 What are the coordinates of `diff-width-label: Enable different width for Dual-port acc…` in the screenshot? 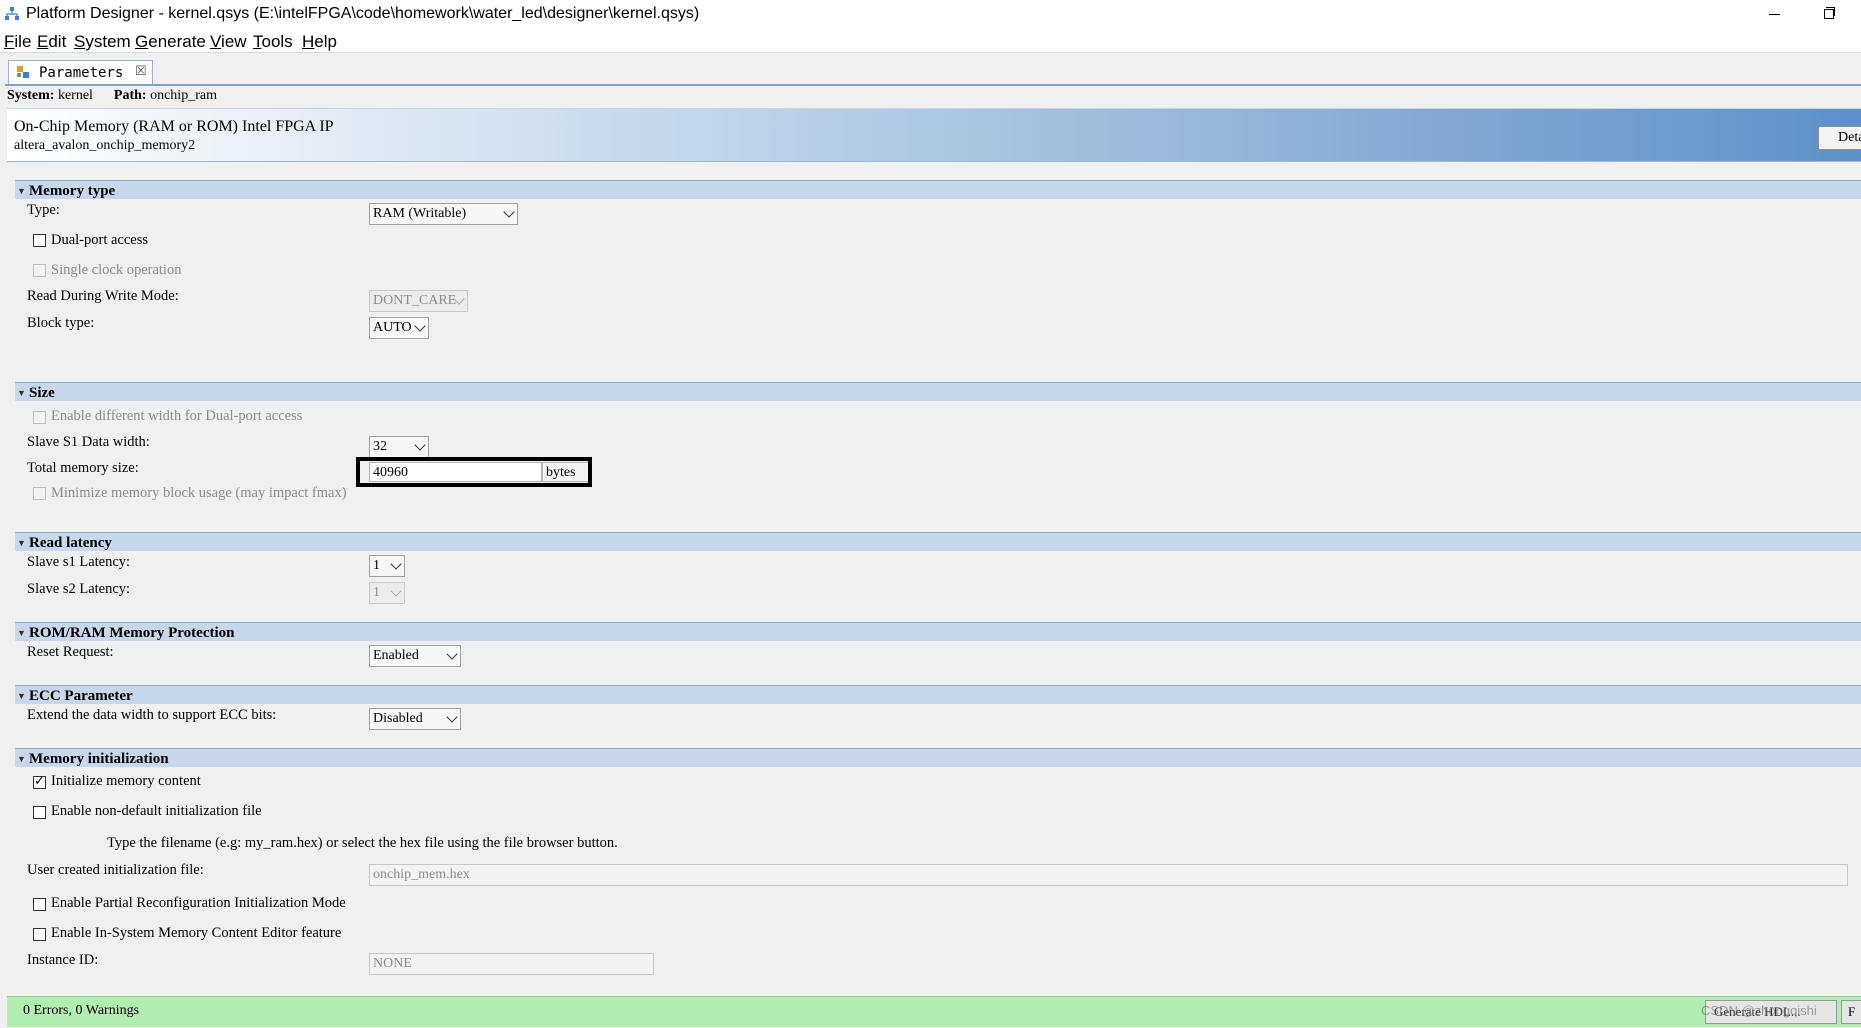 It's located at (177, 416).